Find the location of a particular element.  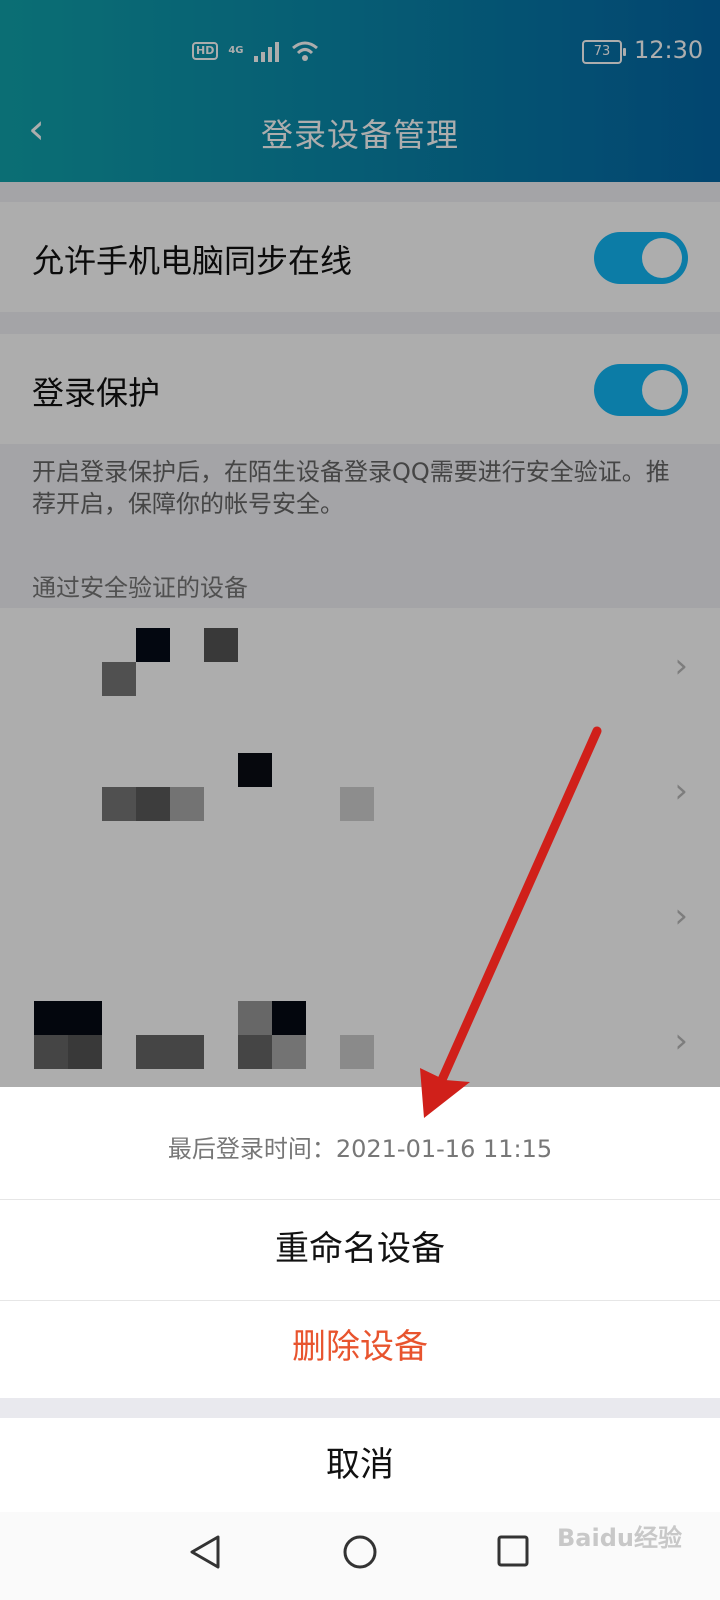

last-login-info: 最后登录时间：2021-01-16 11:15 is located at coordinates (360, 1143).